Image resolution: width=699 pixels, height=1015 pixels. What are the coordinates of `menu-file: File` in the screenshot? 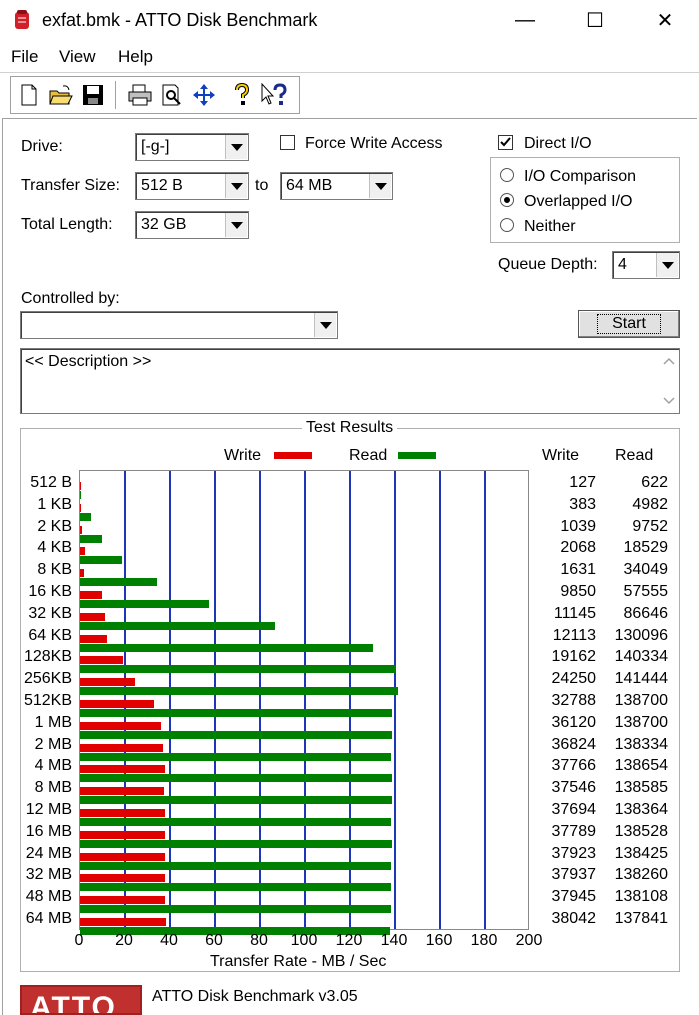 It's located at (24, 57).